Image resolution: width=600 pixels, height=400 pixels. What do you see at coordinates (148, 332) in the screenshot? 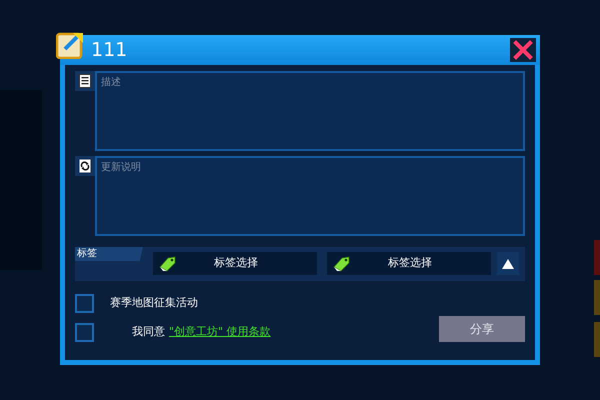
I see `agreement-text: 我同意` at bounding box center [148, 332].